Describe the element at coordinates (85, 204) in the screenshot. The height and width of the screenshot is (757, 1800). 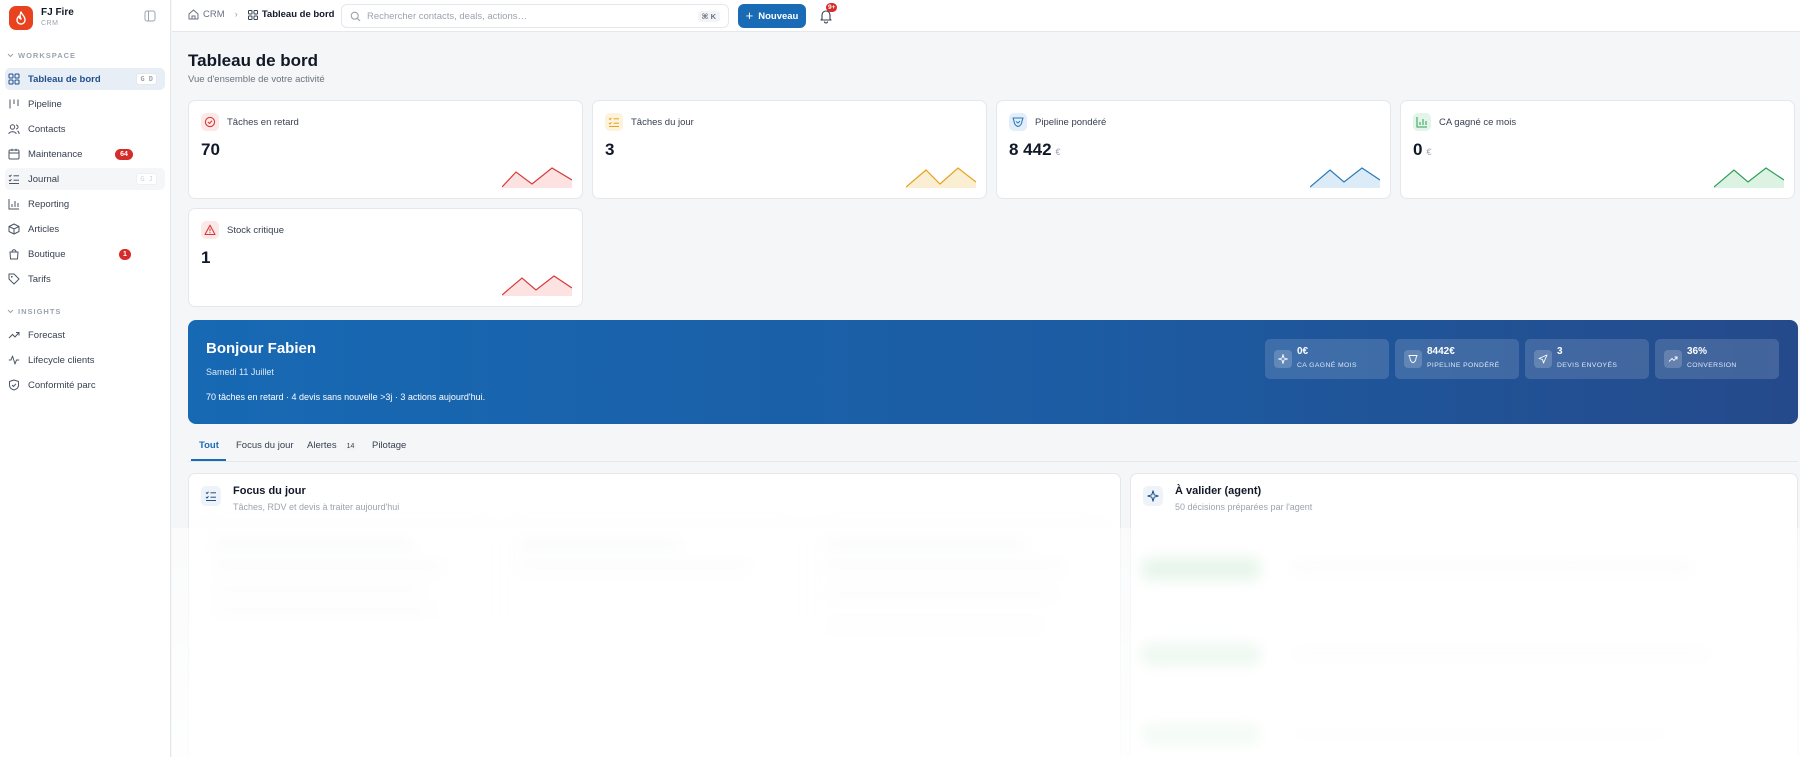
I see `sidebar-item-reporting: Reporting` at that location.